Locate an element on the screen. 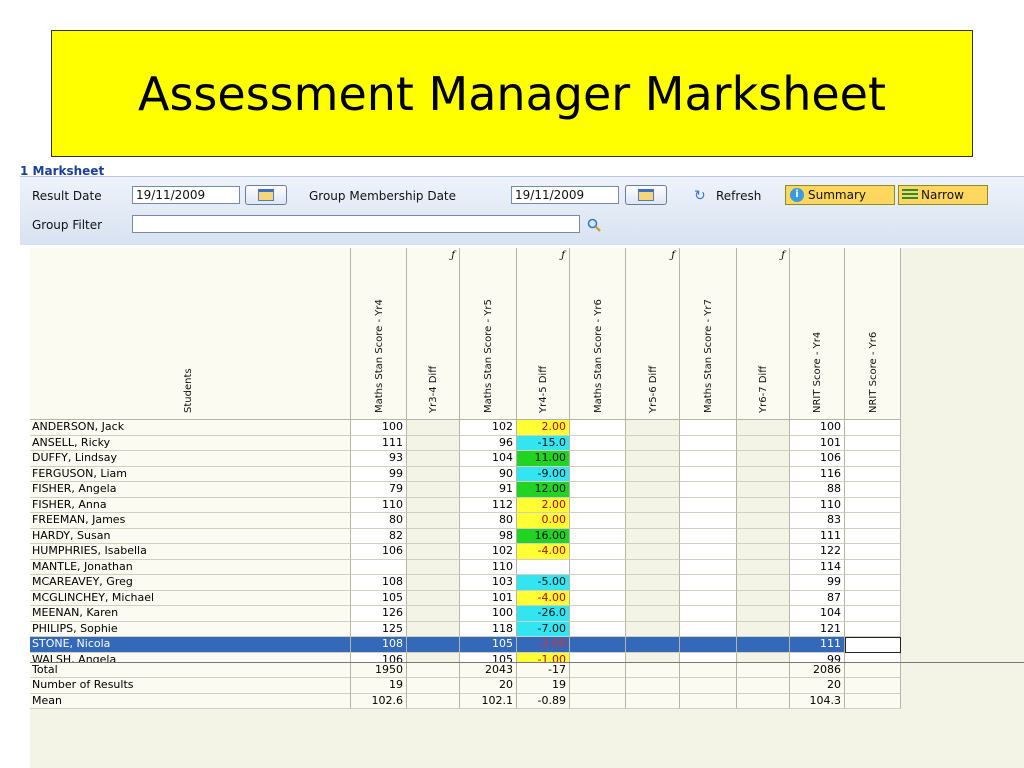 Image resolution: width=1024 pixels, height=768 pixels. column-header: Yr3-4 Diff ƒ is located at coordinates (433, 334).